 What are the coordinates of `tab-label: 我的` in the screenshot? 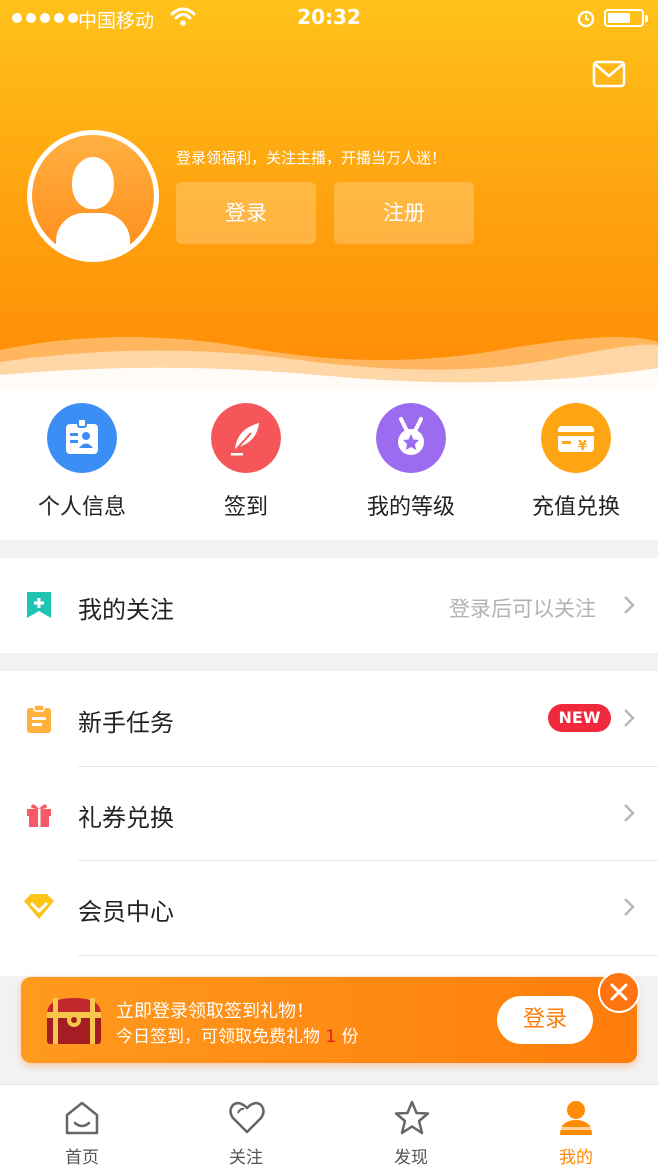 It's located at (576, 1158).